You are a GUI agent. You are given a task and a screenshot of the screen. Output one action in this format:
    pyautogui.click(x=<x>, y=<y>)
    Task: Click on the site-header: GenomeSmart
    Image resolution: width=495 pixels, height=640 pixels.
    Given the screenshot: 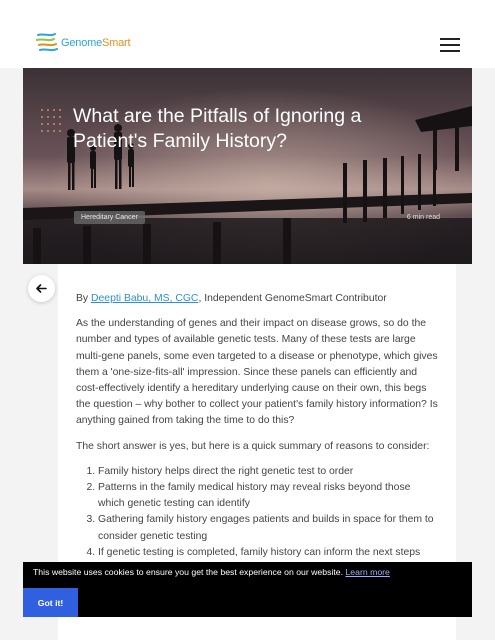 What is the action you would take?
    pyautogui.click(x=247, y=34)
    